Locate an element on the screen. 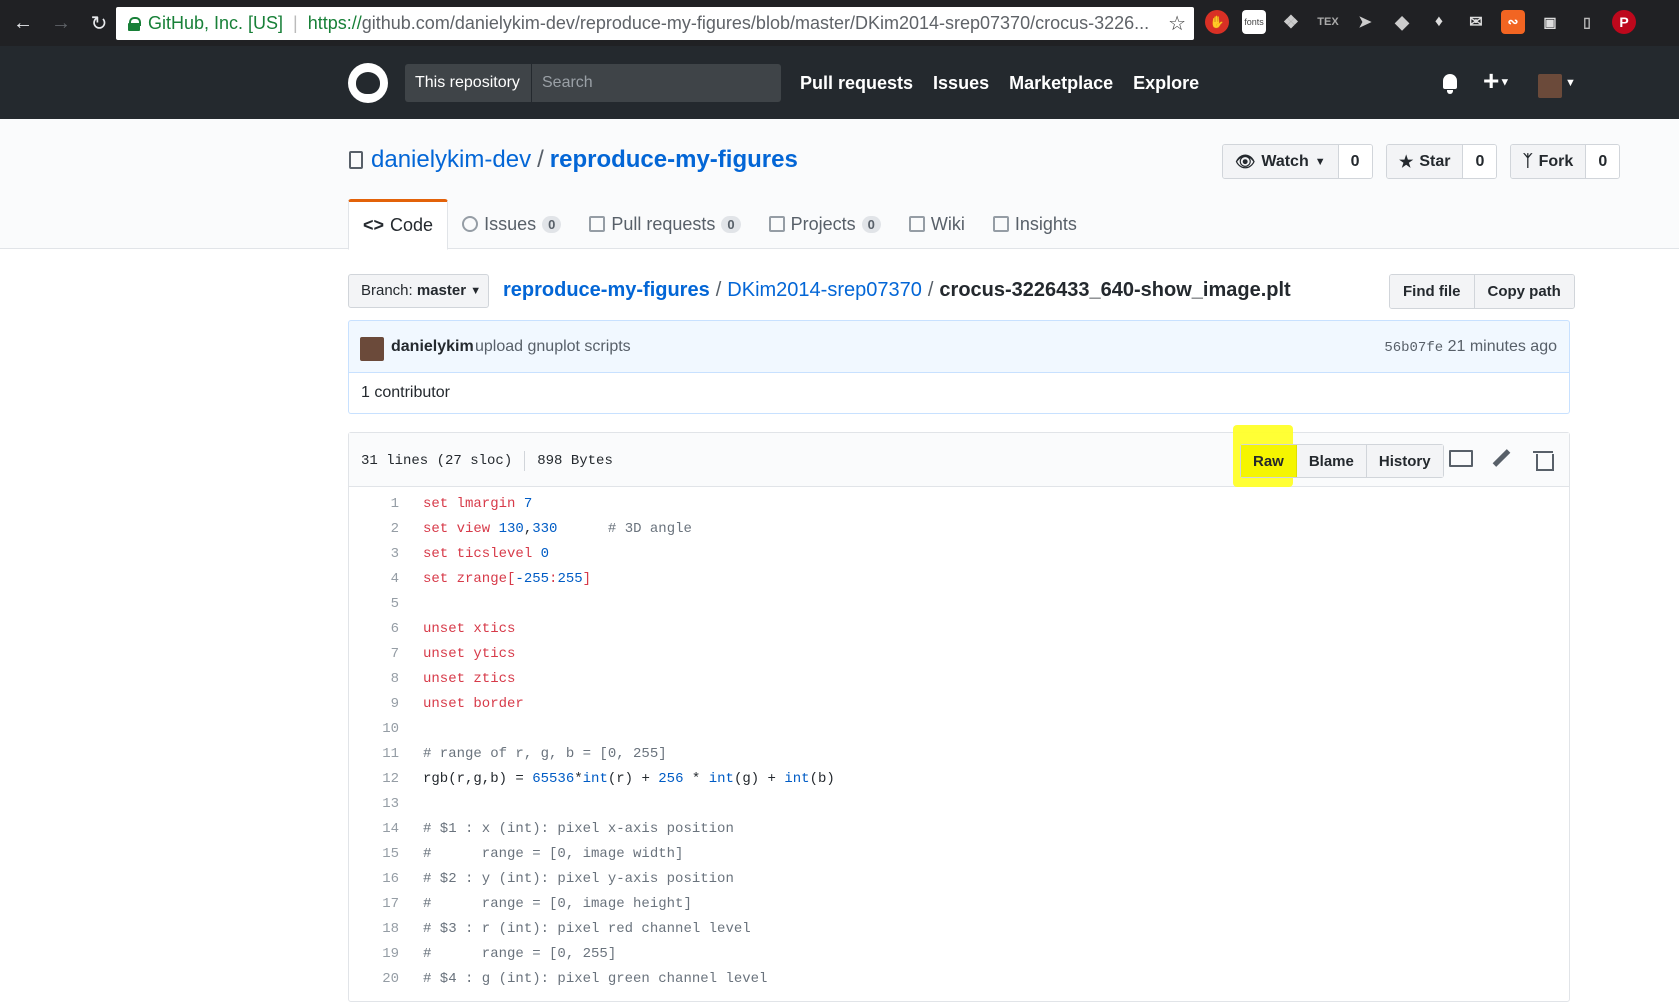  line-content: # range = [0, image width] is located at coordinates (553, 854).